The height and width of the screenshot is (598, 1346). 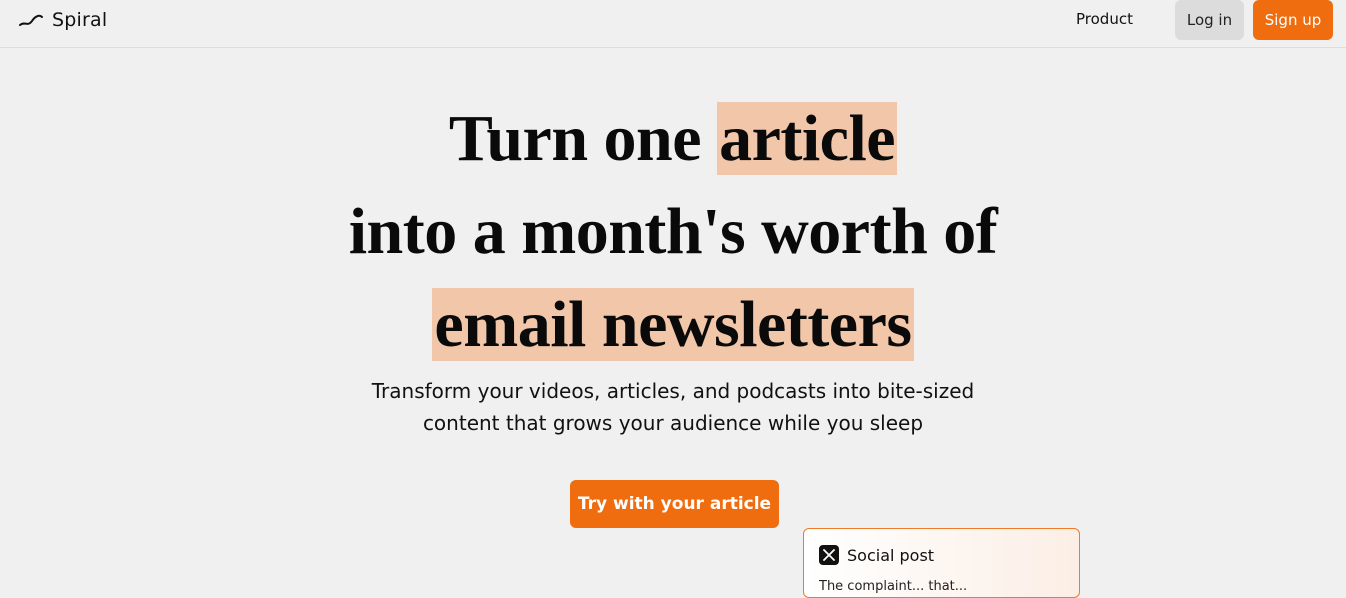 What do you see at coordinates (583, 138) in the screenshot?
I see `headline-line-1-text: Turn one` at bounding box center [583, 138].